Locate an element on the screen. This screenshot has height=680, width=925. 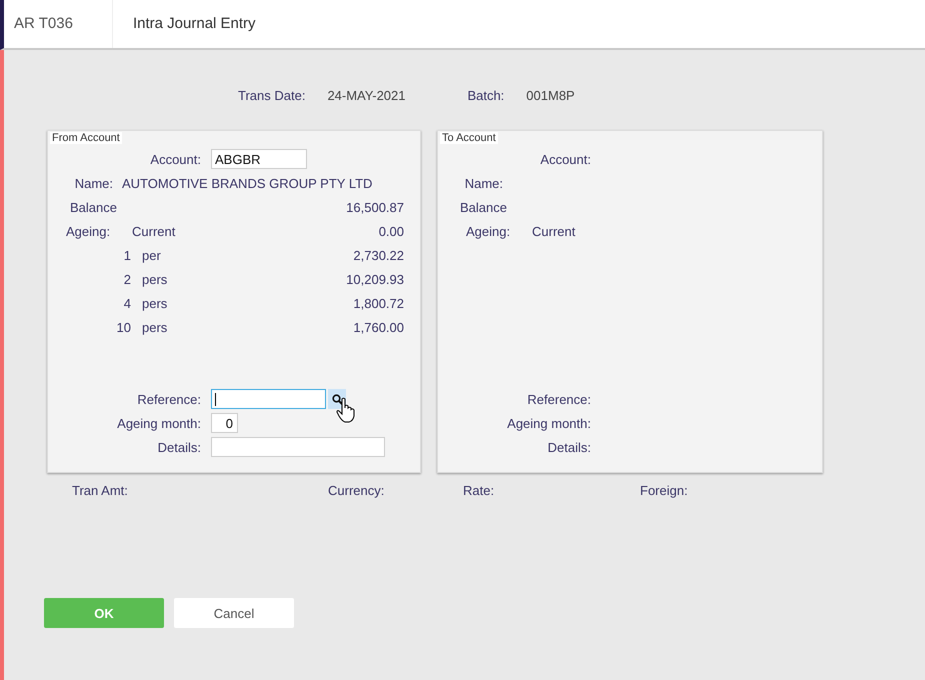
batch-label: Batch: is located at coordinates (485, 96).